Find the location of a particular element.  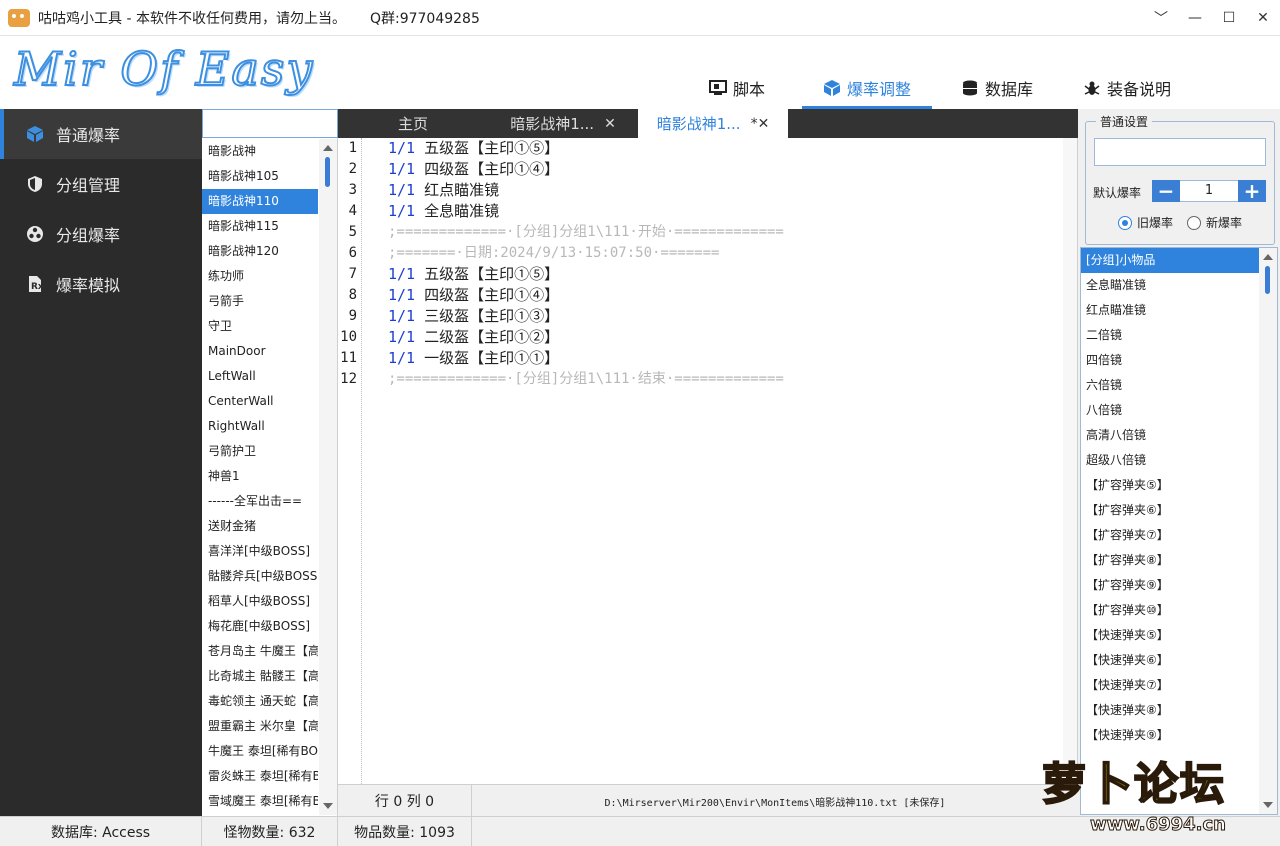

decrement-button: − is located at coordinates (1166, 191).